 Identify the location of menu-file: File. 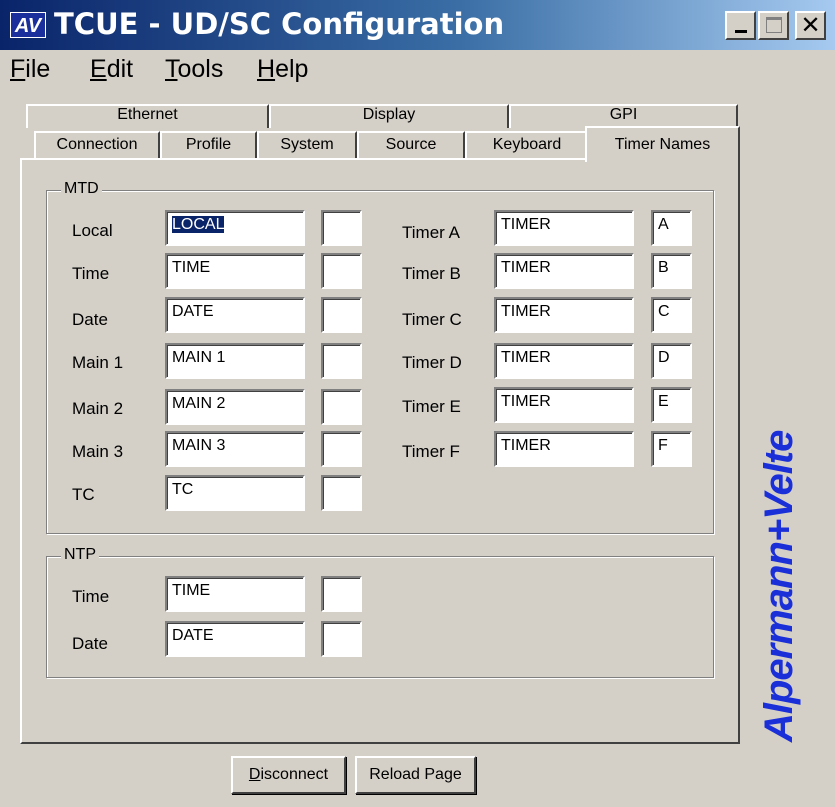
(30, 69).